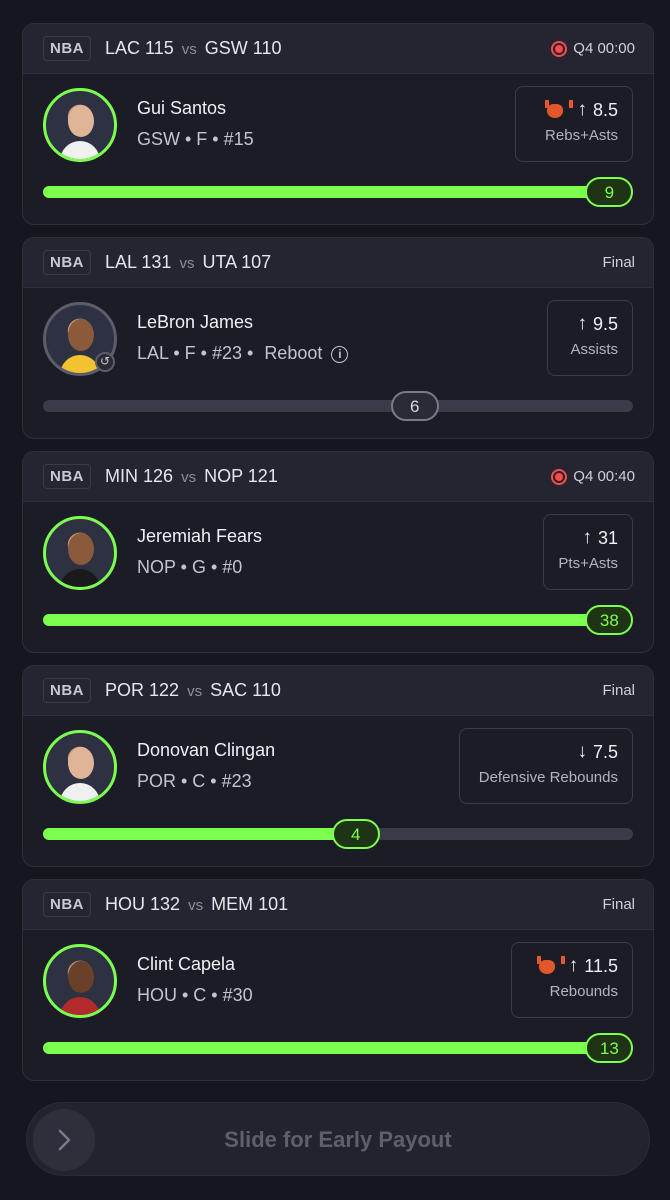  I want to click on slider-label: Slide for Early Payout, so click(338, 1139).